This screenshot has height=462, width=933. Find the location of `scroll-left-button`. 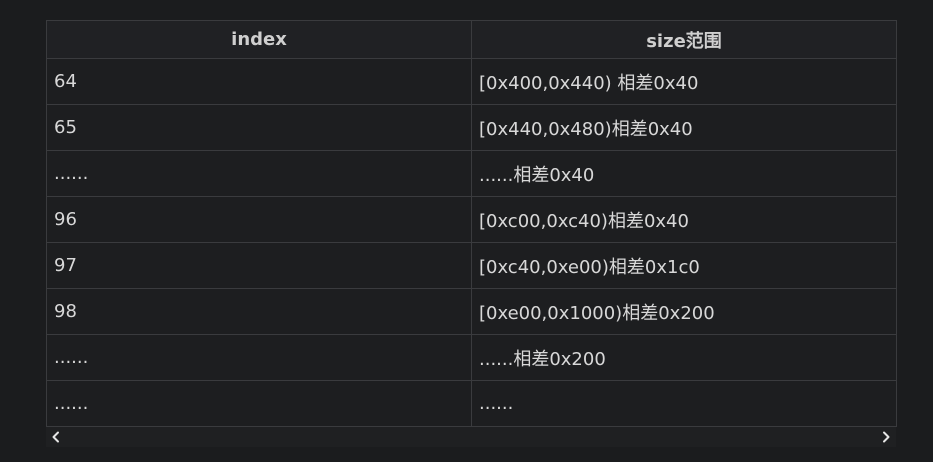

scroll-left-button is located at coordinates (56, 437).